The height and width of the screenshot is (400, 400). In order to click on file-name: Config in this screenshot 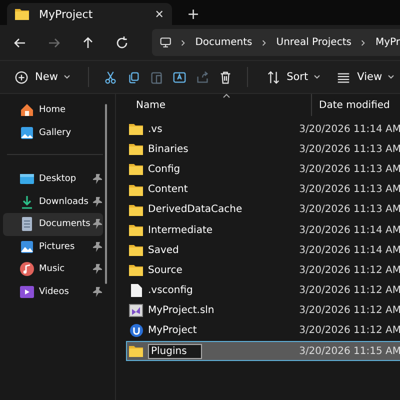, I will do `click(164, 169)`.